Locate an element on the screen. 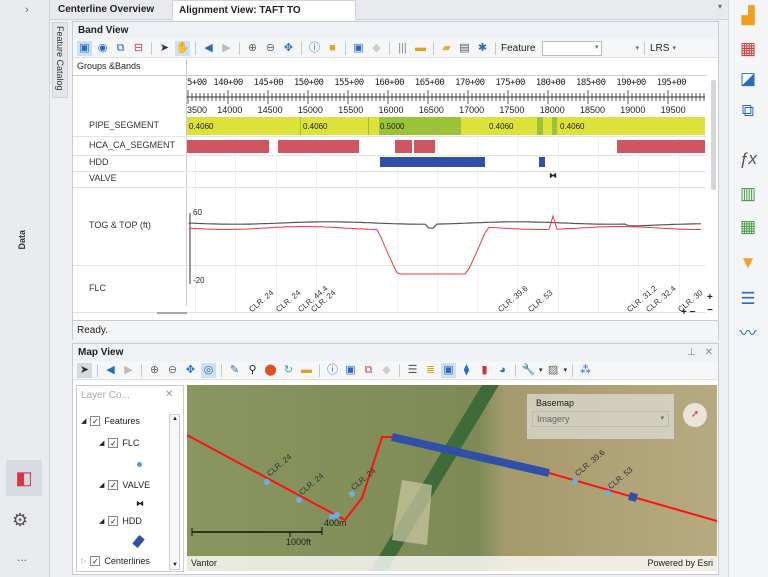 The height and width of the screenshot is (577, 768). layer-features: ◢ ✓ Features is located at coordinates (110, 421).